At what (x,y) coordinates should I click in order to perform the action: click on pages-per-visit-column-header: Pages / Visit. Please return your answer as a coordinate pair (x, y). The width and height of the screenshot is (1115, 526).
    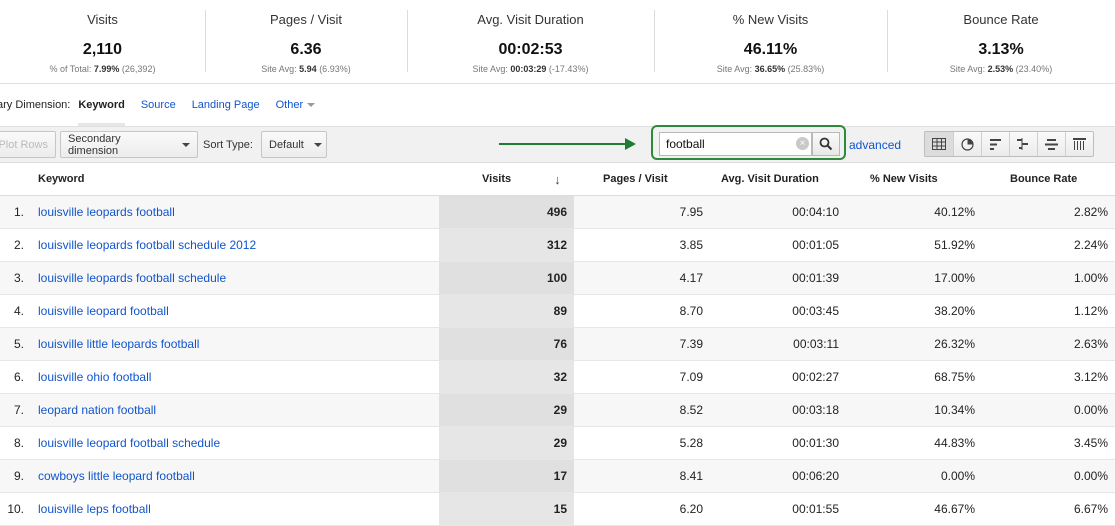
    Looking at the image, I should click on (639, 179).